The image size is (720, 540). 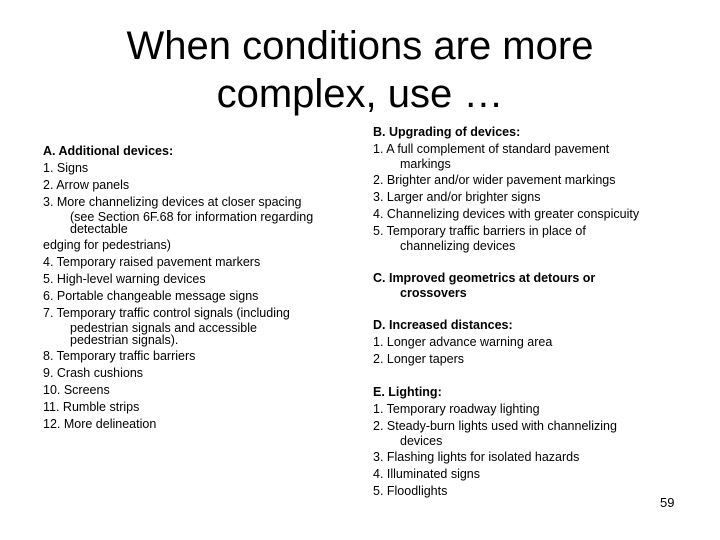 I want to click on page-number: 59, so click(x=667, y=502).